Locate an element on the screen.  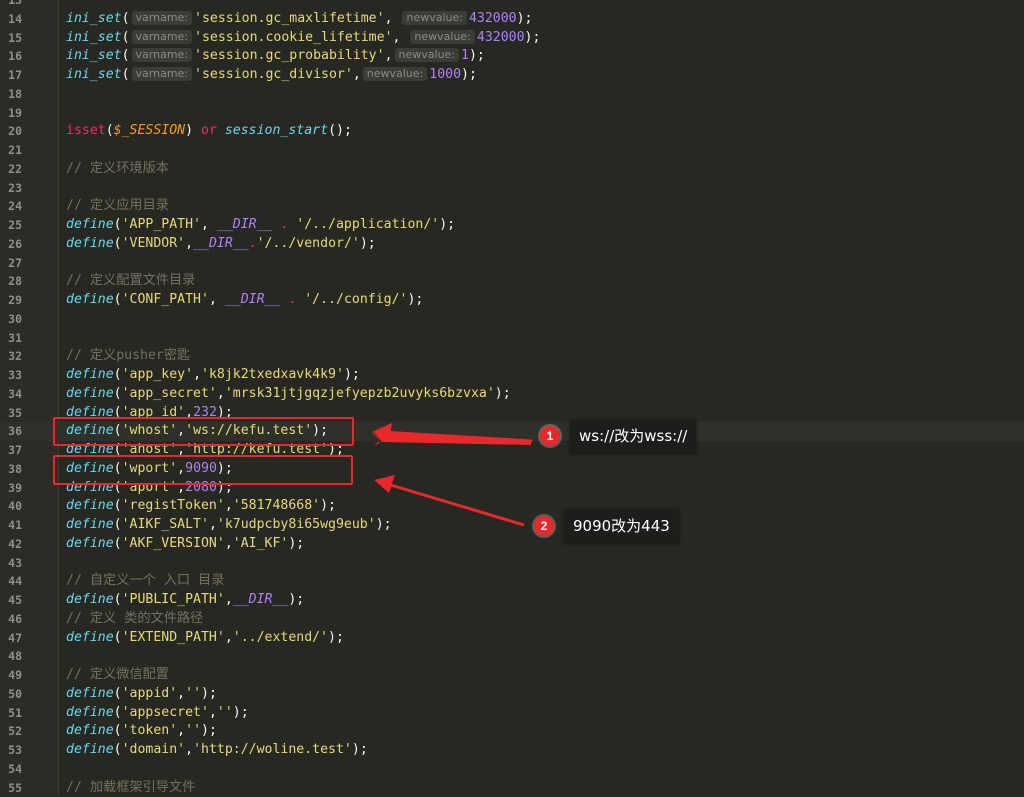
annotation-note-2: 9090改为443 is located at coordinates (621, 526).